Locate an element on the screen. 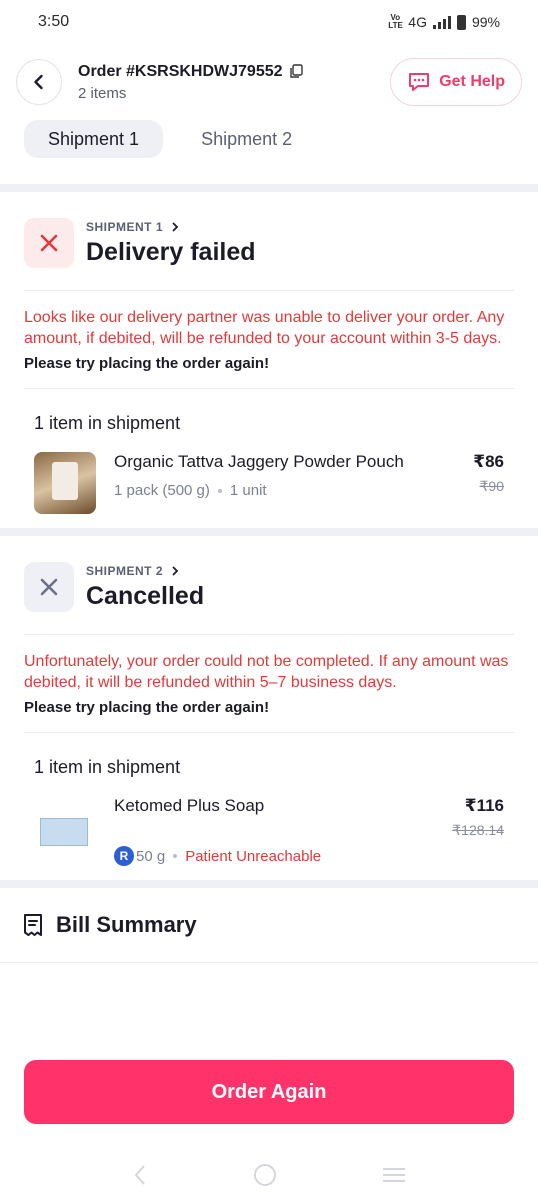 The height and width of the screenshot is (1200, 538). bill-summary-label: Bill Summary is located at coordinates (126, 924).